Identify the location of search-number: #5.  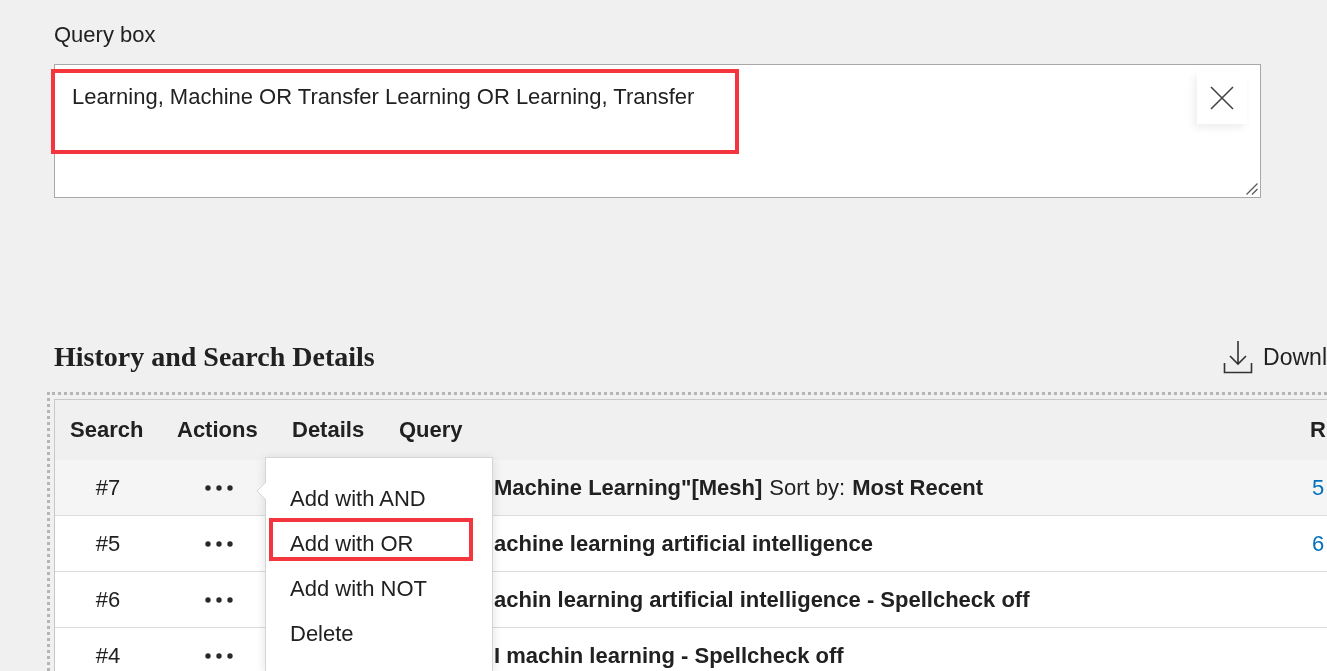
(108, 543).